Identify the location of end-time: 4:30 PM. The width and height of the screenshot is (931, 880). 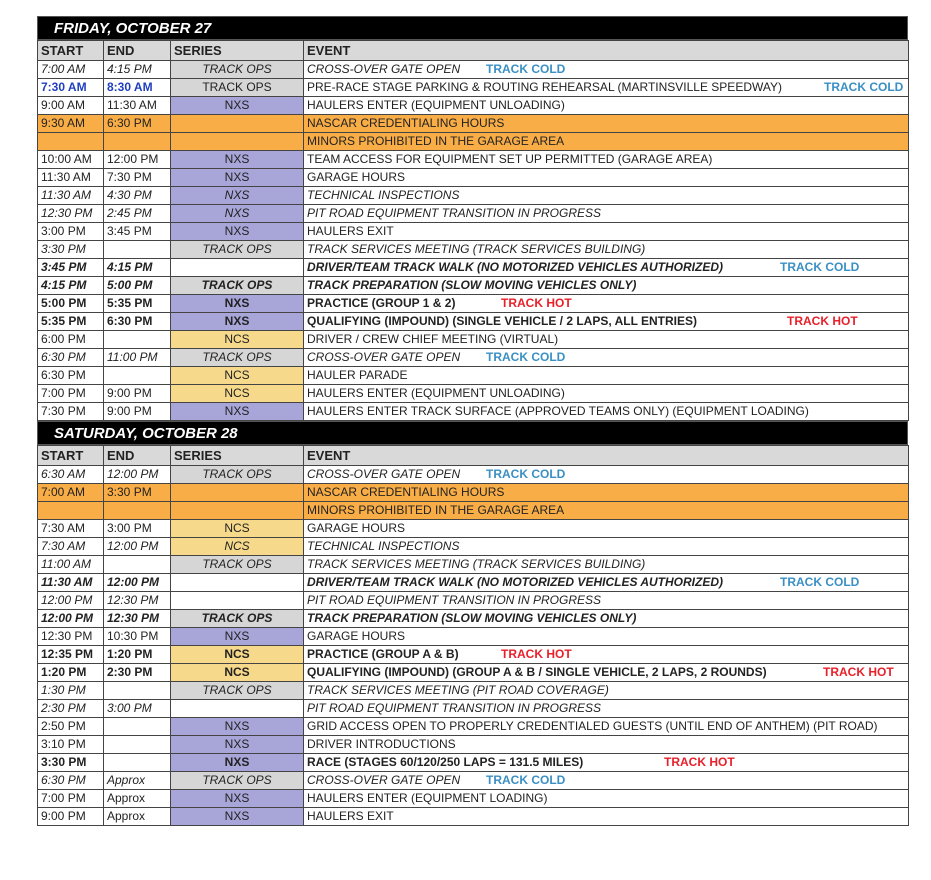
(137, 195).